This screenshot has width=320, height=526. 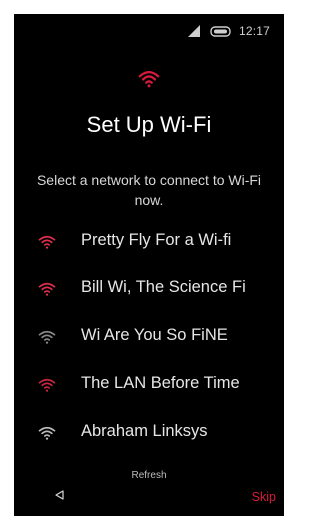 I want to click on network-item-pretty-fly-for-a-wi-fi: Pretty Fly For a Wi-fi, so click(x=149, y=242).